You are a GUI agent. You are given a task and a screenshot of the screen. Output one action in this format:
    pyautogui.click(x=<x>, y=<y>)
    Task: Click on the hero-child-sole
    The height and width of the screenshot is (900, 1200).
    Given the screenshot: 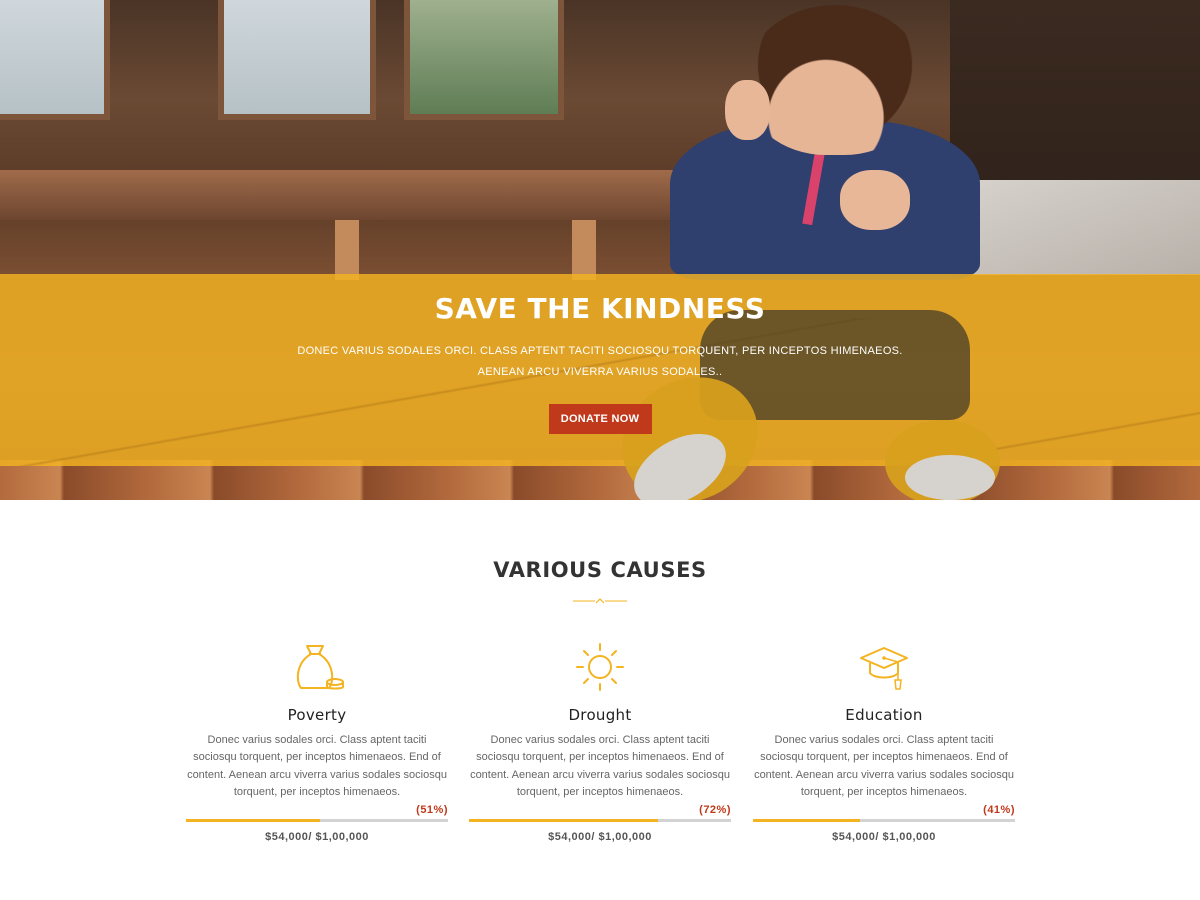 What is the action you would take?
    pyautogui.click(x=950, y=477)
    